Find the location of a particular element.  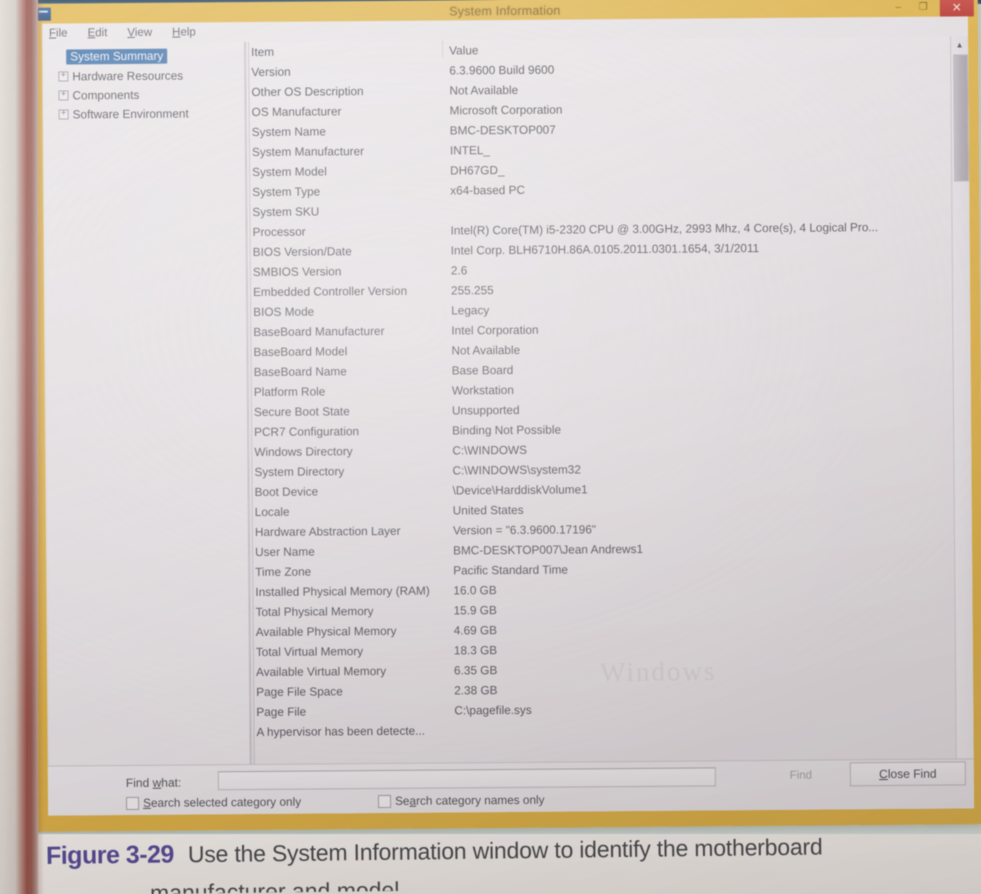

menu-view: View is located at coordinates (139, 33).